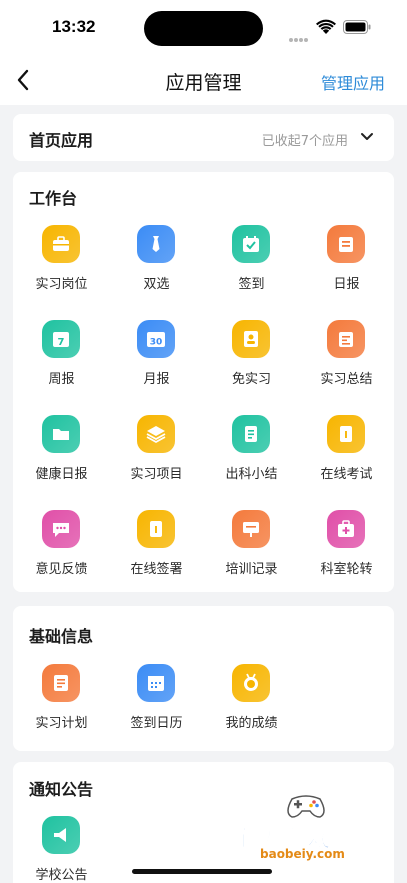 The image size is (407, 883). I want to click on app-label: 在线签署, so click(156, 569).